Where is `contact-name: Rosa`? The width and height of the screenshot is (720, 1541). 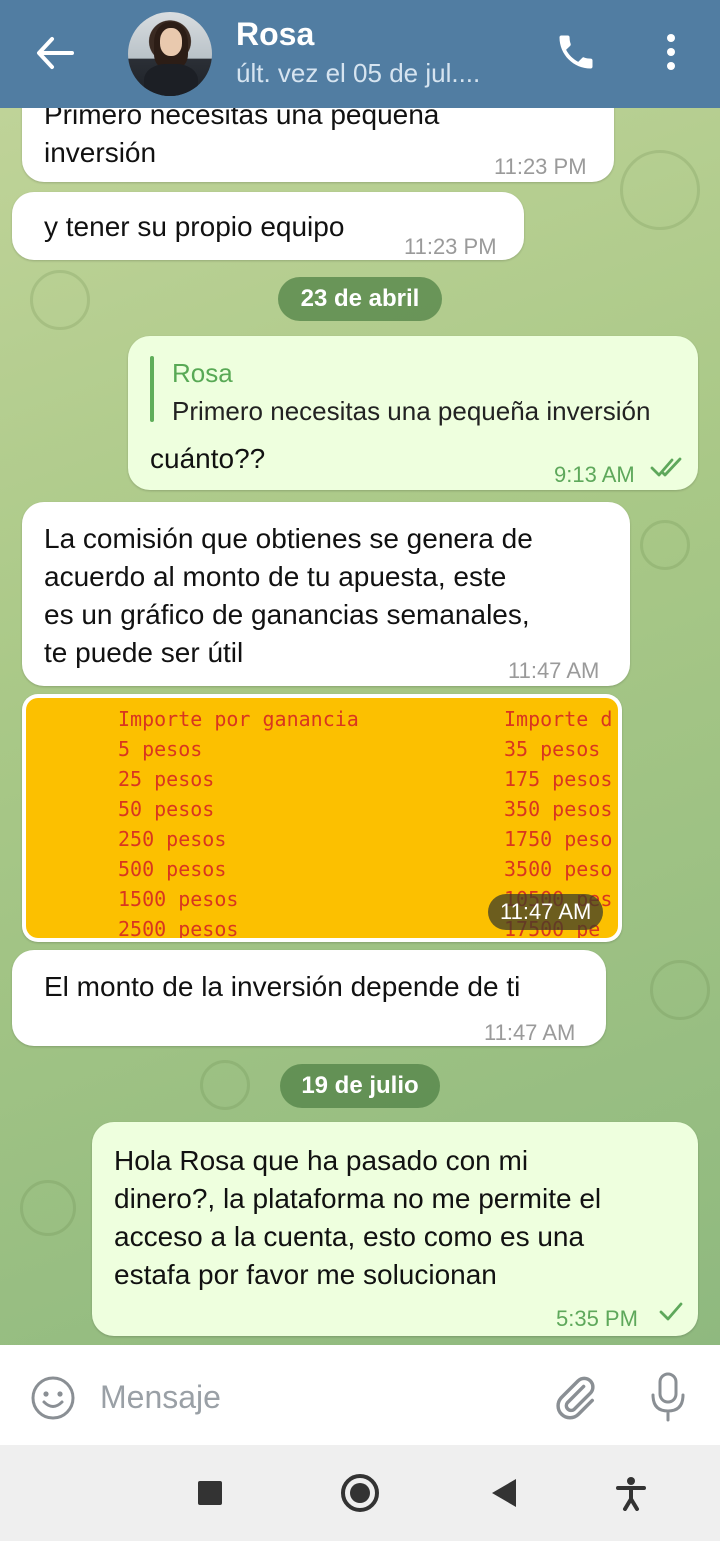 contact-name: Rosa is located at coordinates (275, 34).